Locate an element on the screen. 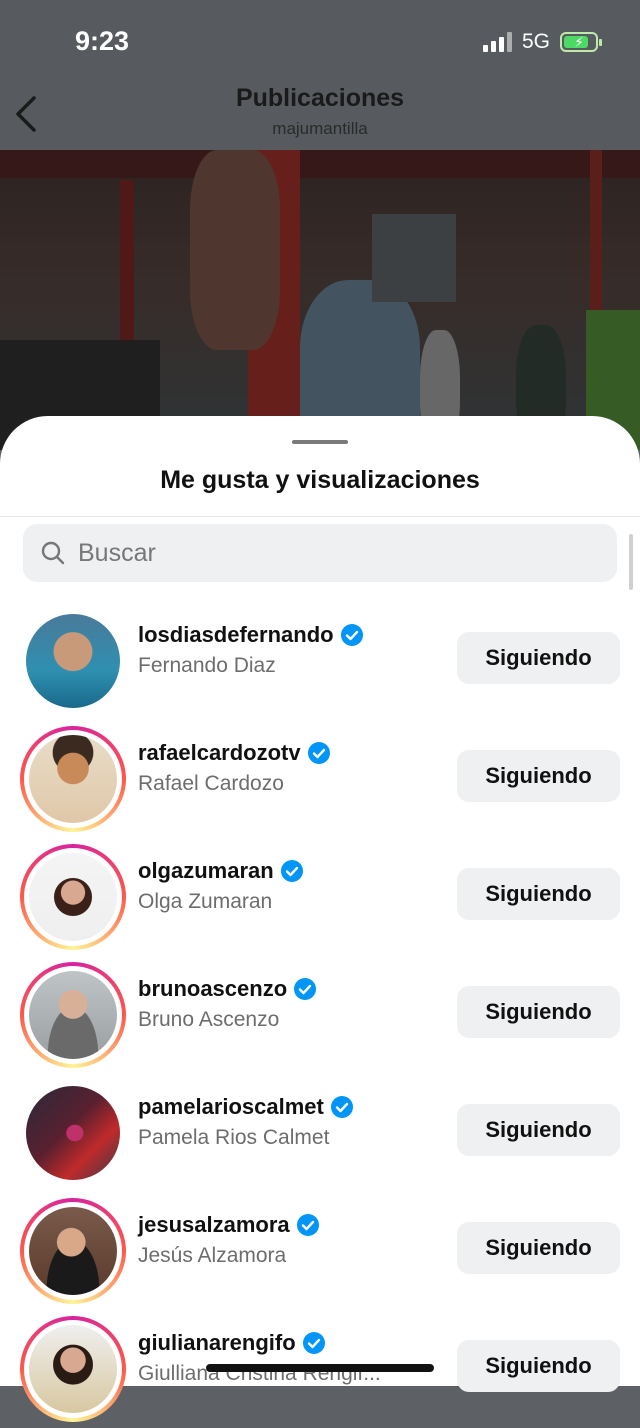 The height and width of the screenshot is (1428, 640). full-name: Jesús Alzamora is located at coordinates (212, 1255).